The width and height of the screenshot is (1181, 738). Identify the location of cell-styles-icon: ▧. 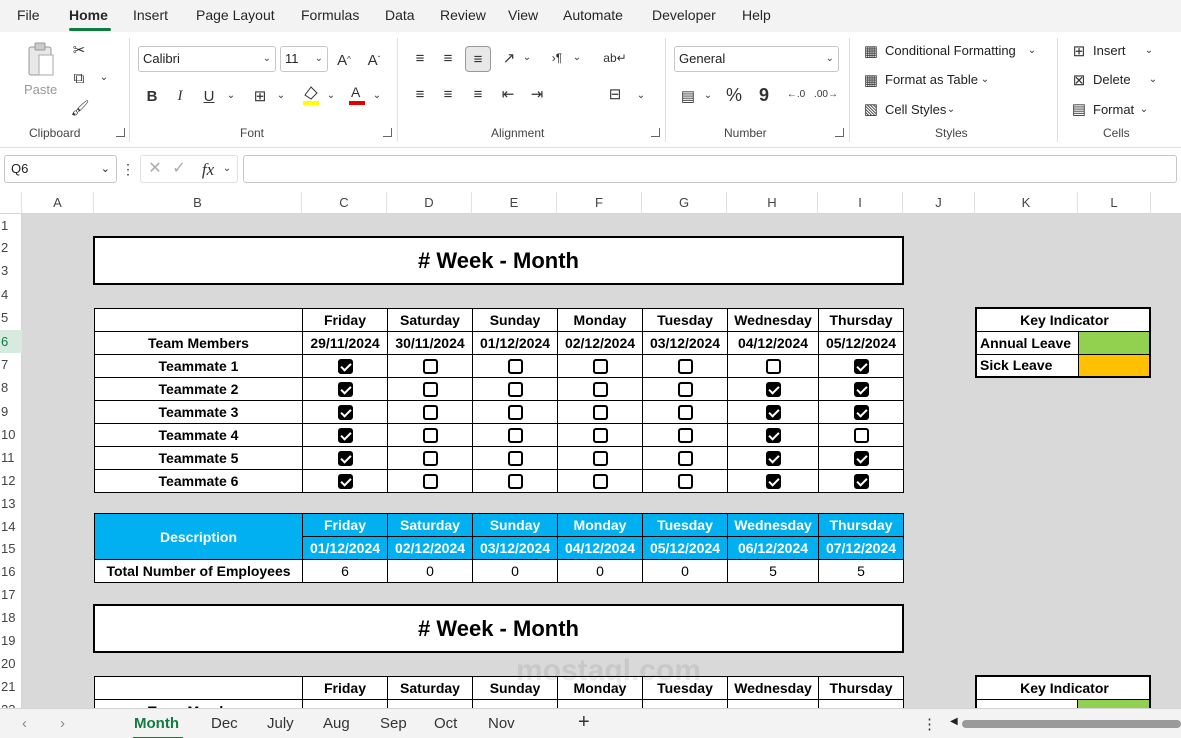
(871, 109).